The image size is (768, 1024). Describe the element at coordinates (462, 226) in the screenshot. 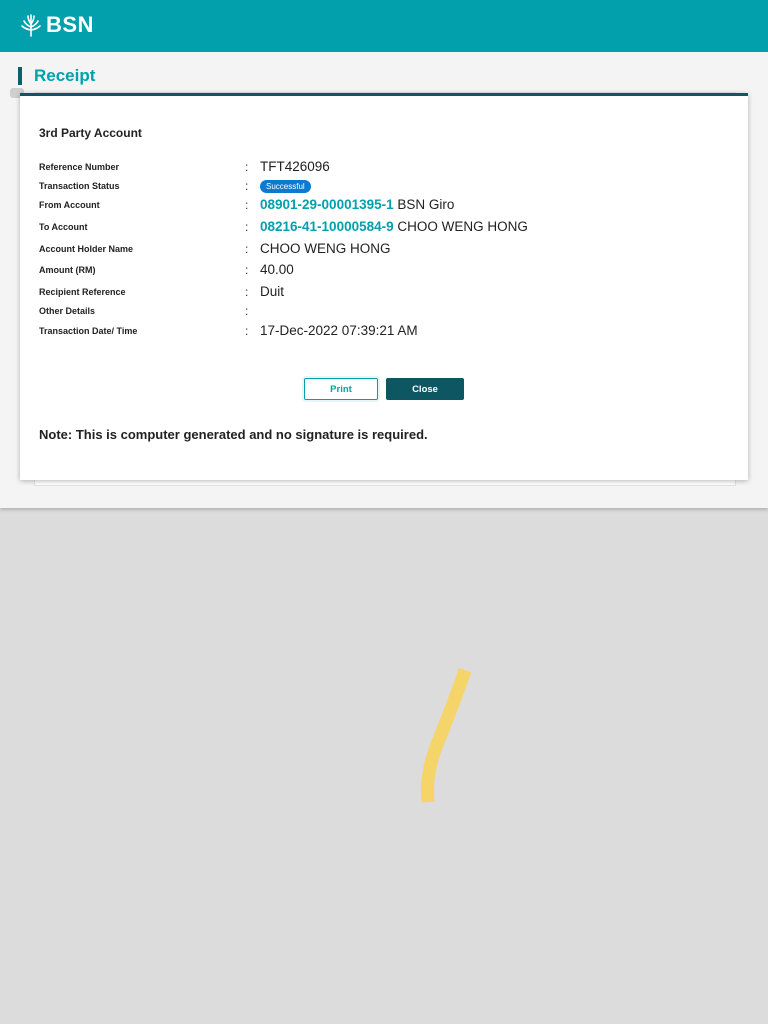

I see `to-account-name: CHOO WENG HONG` at that location.